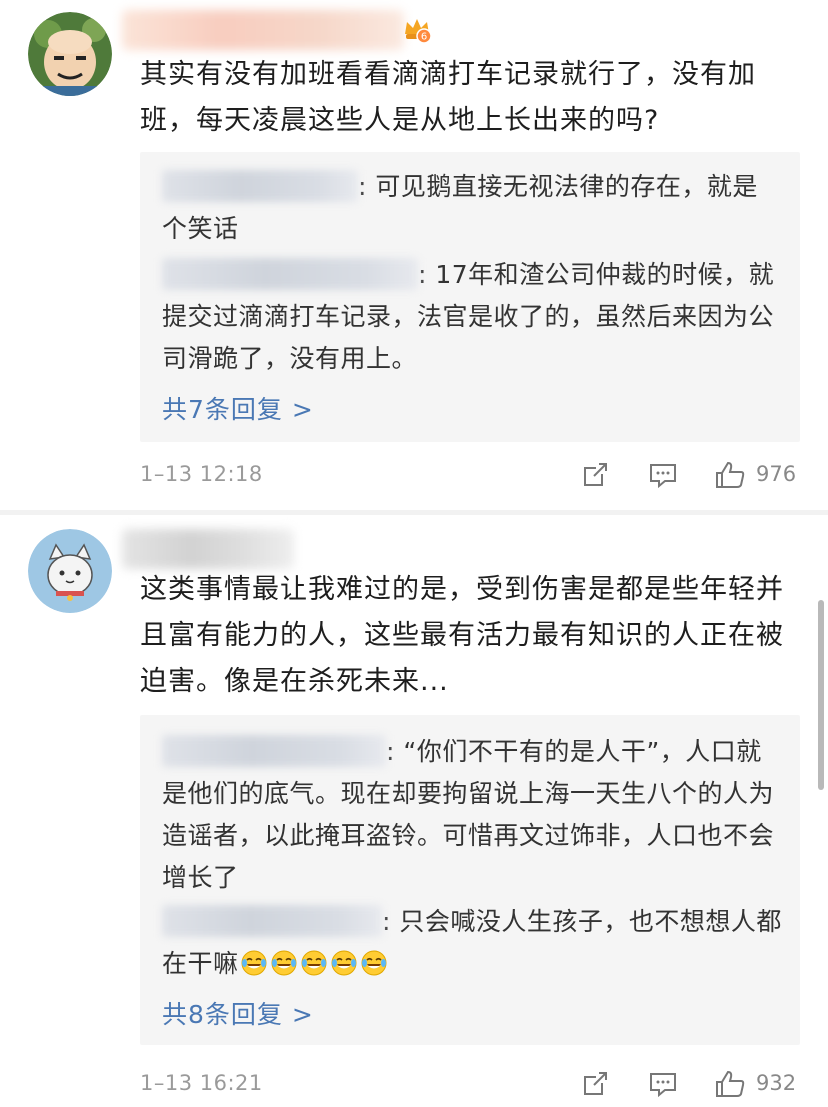 The height and width of the screenshot is (1107, 828). I want to click on emoji-row, so click(314, 963).